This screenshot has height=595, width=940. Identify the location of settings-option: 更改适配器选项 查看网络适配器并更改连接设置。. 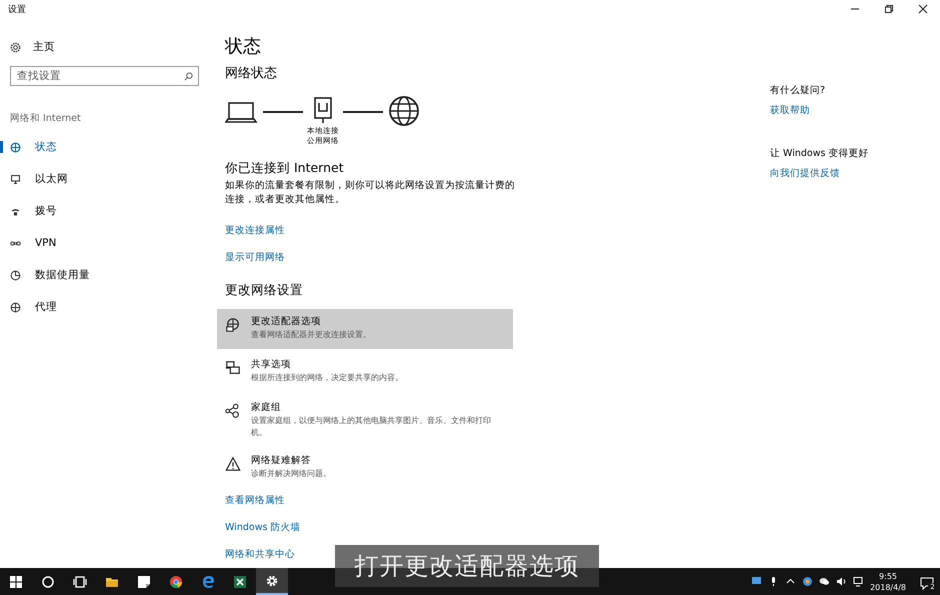
(365, 329).